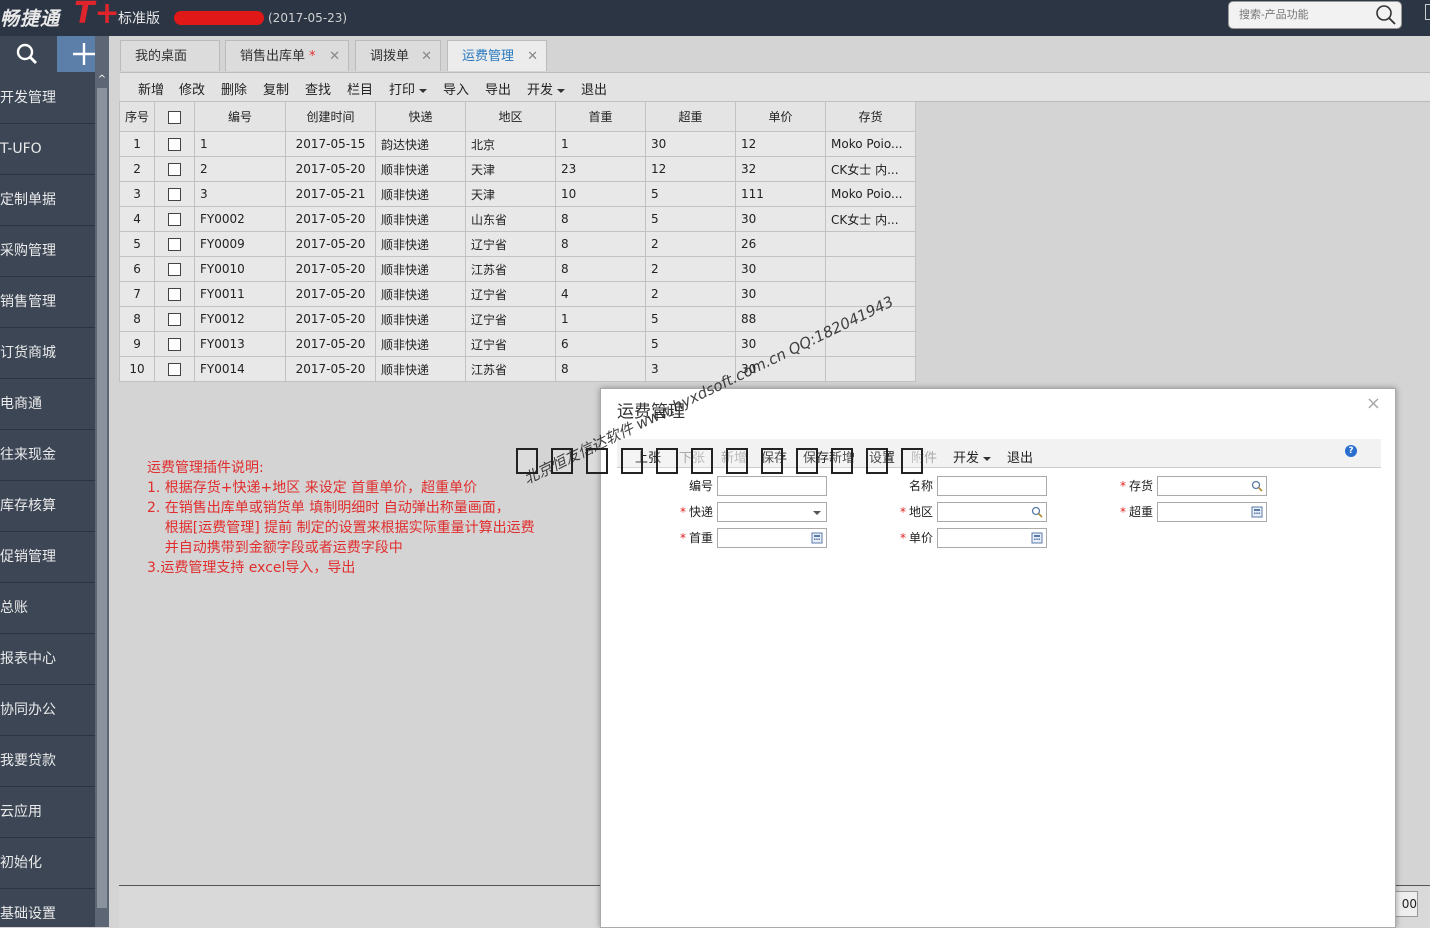 This screenshot has width=1430, height=928. What do you see at coordinates (137, 169) in the screenshot?
I see `cell-seq: 2` at bounding box center [137, 169].